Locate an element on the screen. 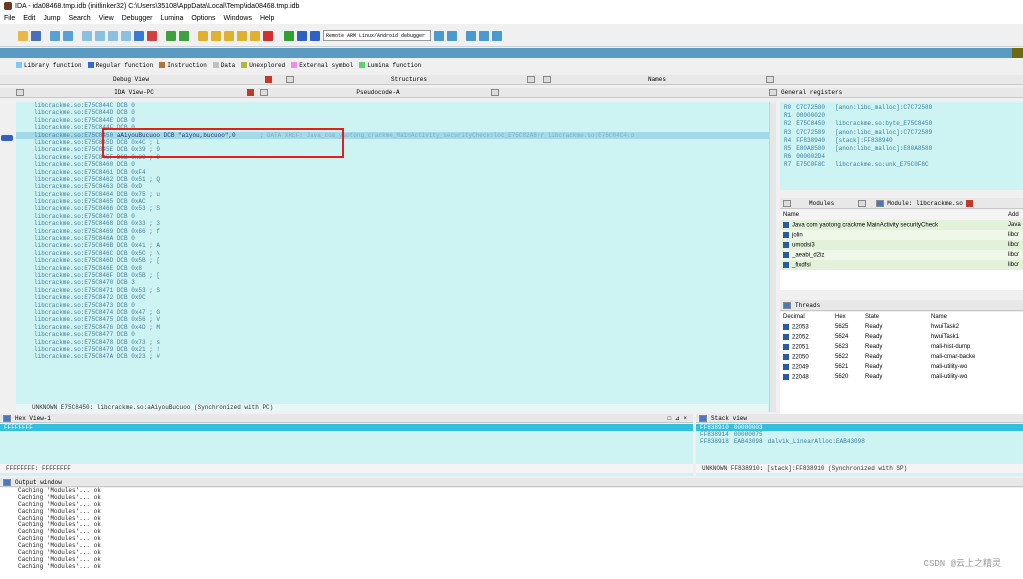 The height and width of the screenshot is (579, 1023). menu-search: Search is located at coordinates (79, 18).